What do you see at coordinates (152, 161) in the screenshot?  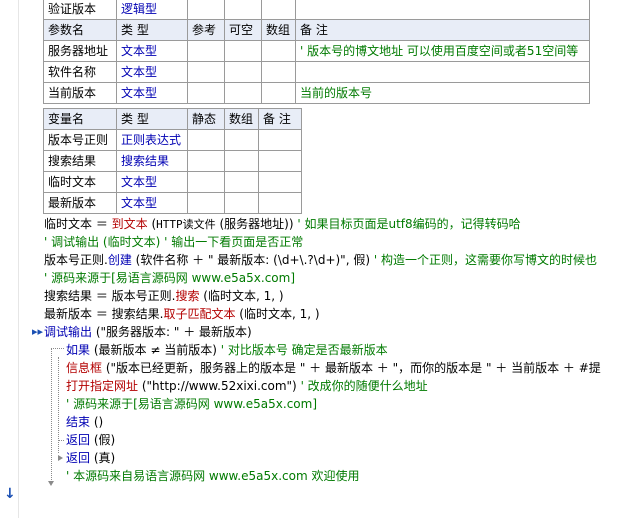 I see `var-type-cell: 搜索结果` at bounding box center [152, 161].